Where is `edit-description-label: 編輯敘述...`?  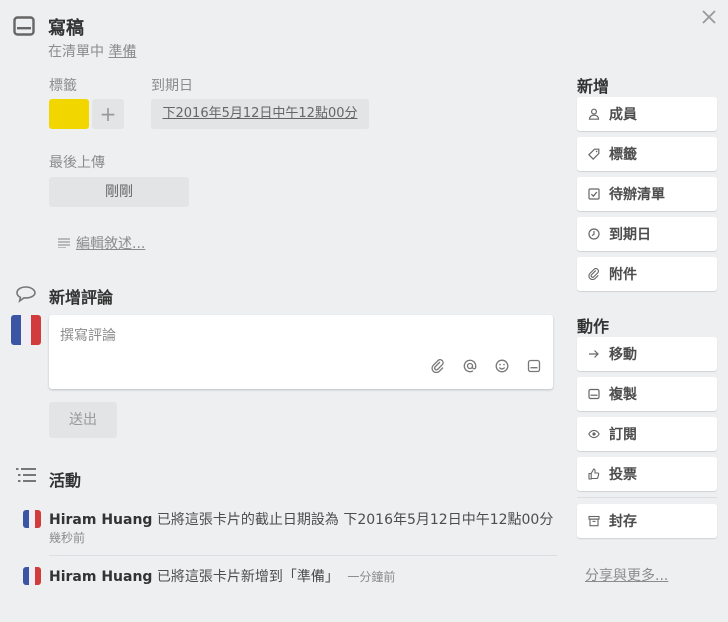 edit-description-label: 編輯敘述... is located at coordinates (111, 244).